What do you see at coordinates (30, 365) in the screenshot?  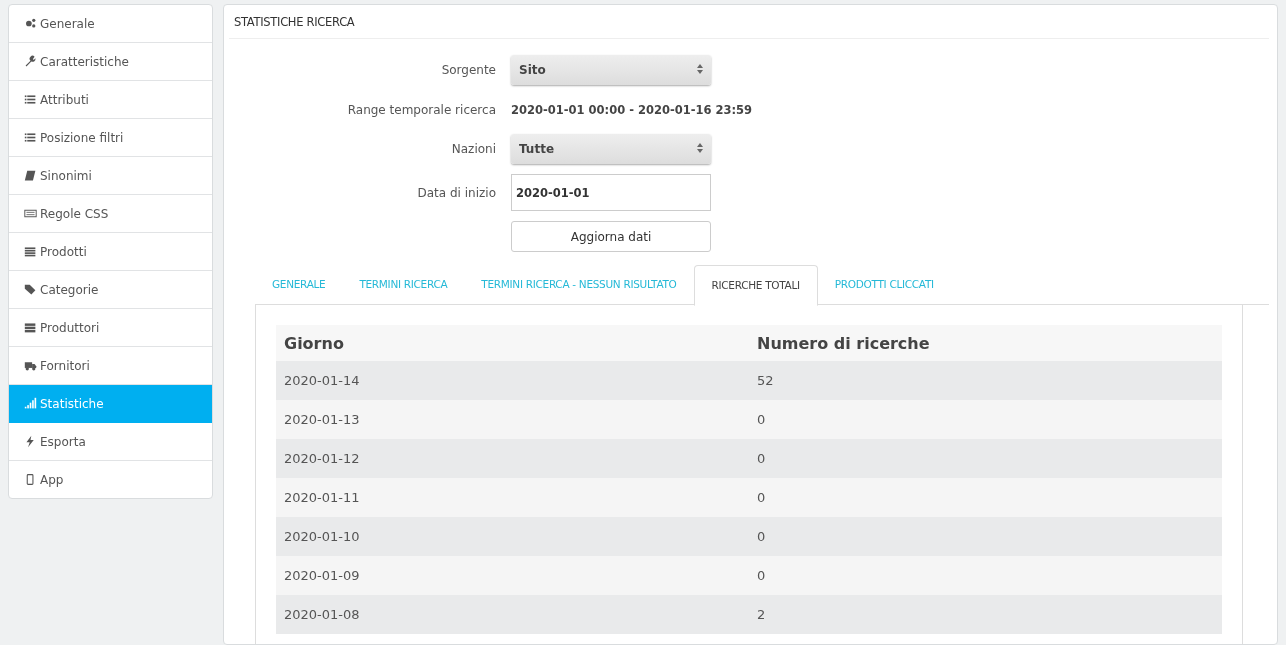 I see `truck-icon` at bounding box center [30, 365].